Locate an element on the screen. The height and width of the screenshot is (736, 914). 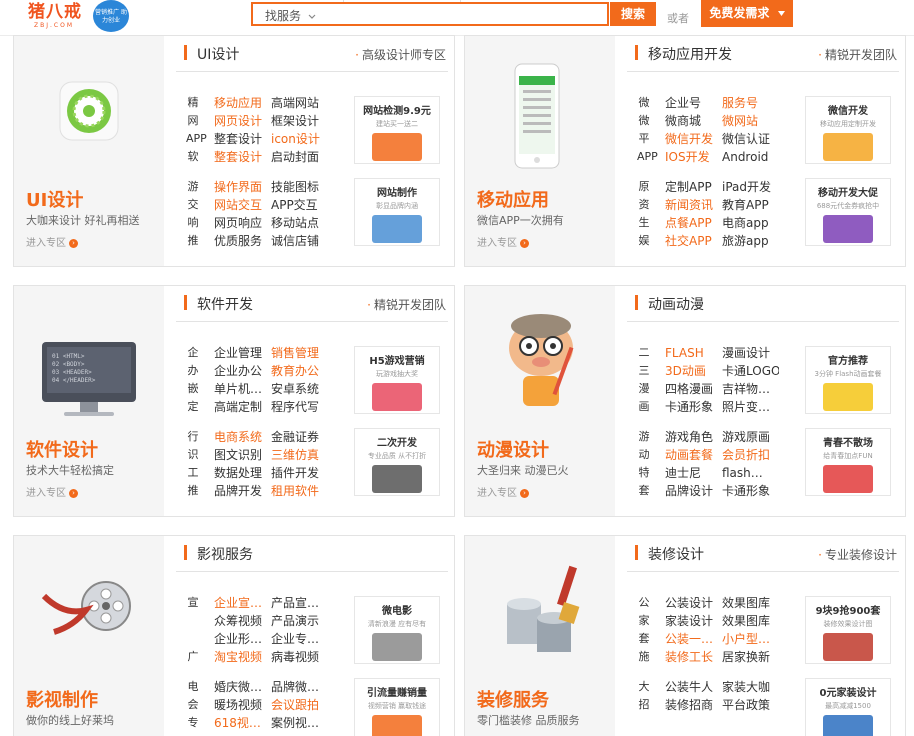
service-link: 网页响应 is located at coordinates (242, 223).